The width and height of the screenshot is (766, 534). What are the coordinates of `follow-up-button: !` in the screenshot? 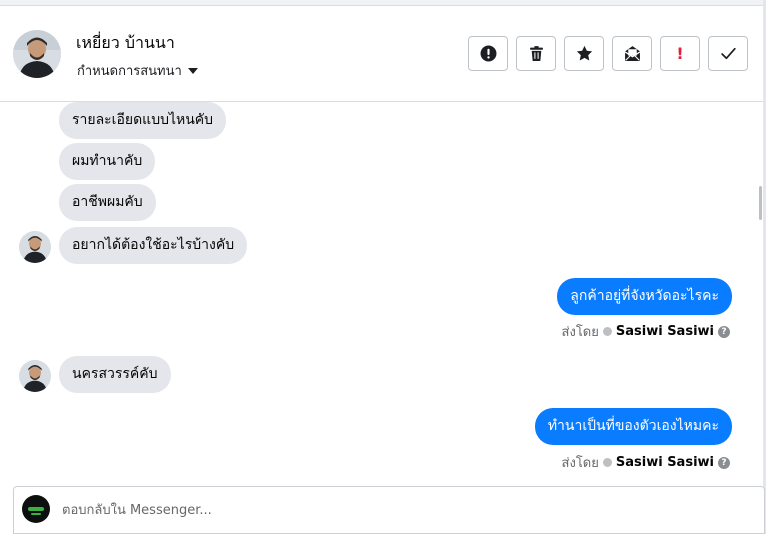 It's located at (680, 53).